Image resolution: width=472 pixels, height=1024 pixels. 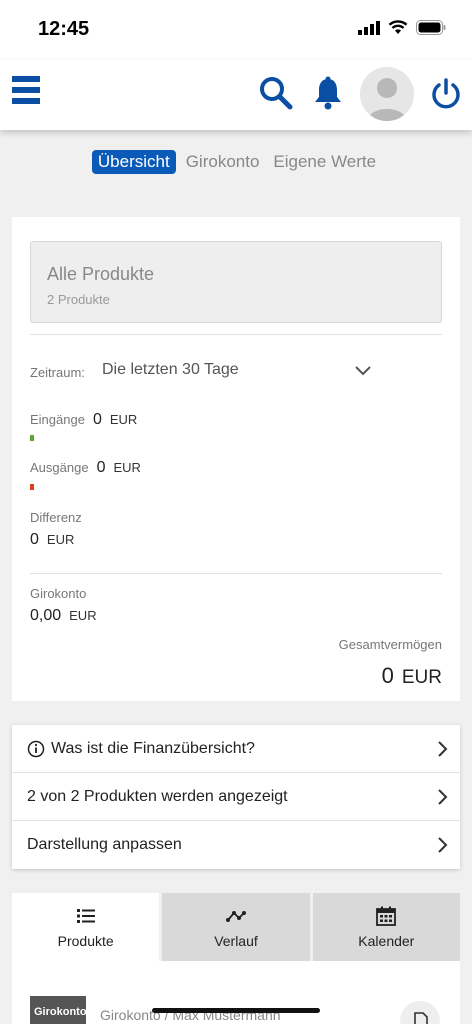 I want to click on tab-label: Verlauf, so click(x=236, y=941).